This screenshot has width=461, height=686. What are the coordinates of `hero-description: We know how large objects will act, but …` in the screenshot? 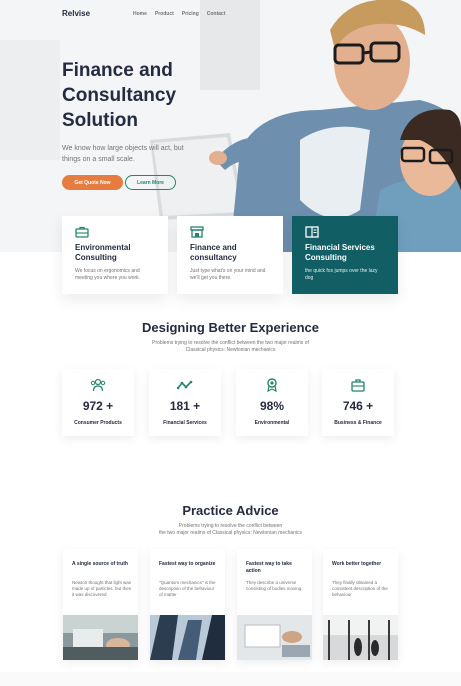 It's located at (123, 154).